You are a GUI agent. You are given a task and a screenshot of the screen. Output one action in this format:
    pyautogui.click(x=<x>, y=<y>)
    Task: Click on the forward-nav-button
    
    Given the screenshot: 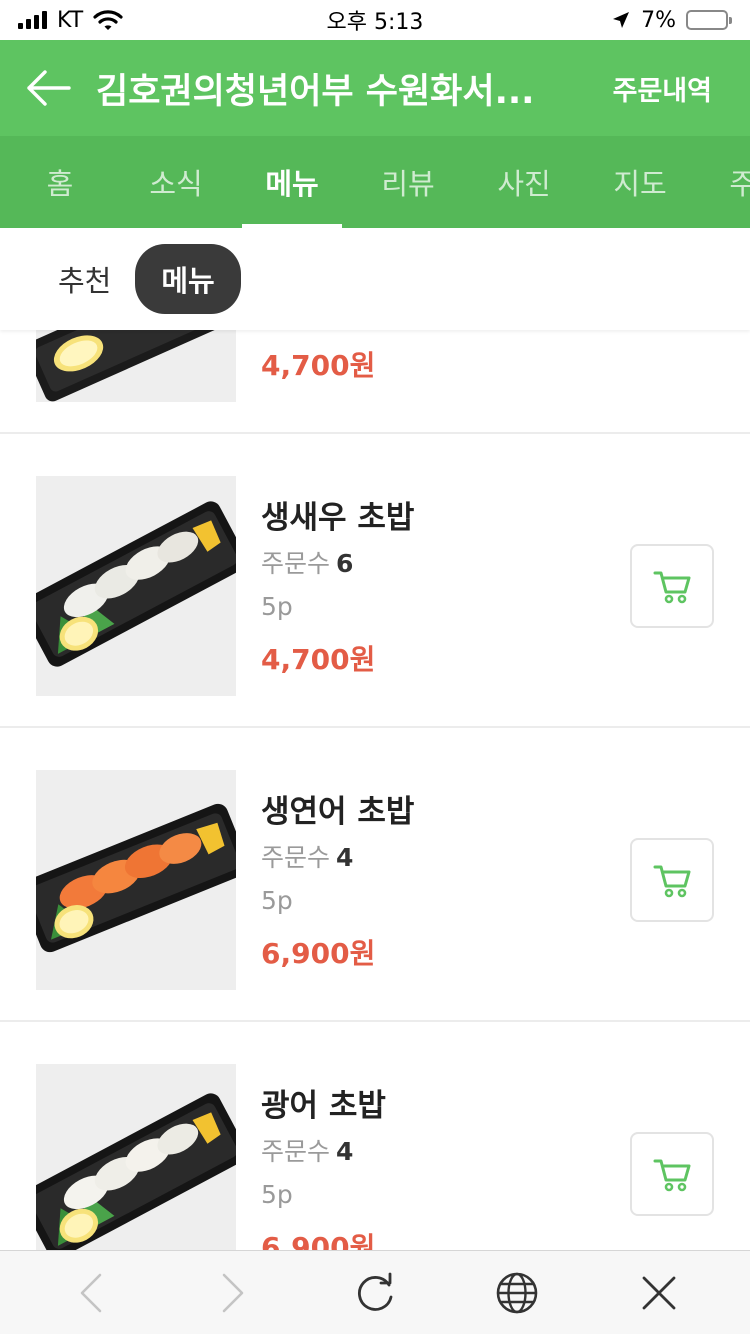 What is the action you would take?
    pyautogui.click(x=233, y=1293)
    